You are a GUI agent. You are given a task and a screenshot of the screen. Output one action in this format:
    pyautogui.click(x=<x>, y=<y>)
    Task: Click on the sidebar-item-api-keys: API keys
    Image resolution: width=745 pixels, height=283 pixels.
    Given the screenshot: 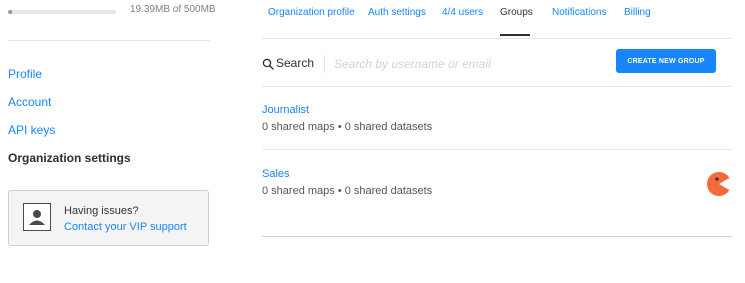 What is the action you would take?
    pyautogui.click(x=69, y=136)
    